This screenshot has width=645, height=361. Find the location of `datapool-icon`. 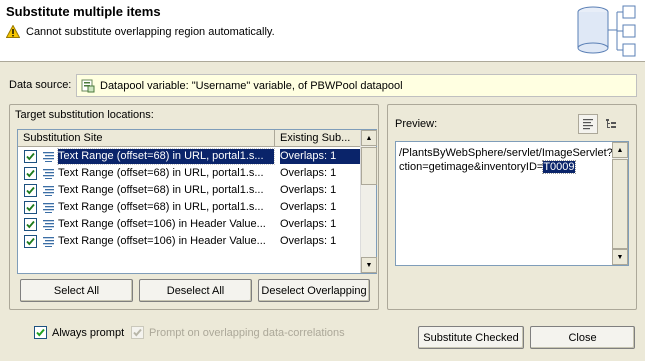

datapool-icon is located at coordinates (88, 85).